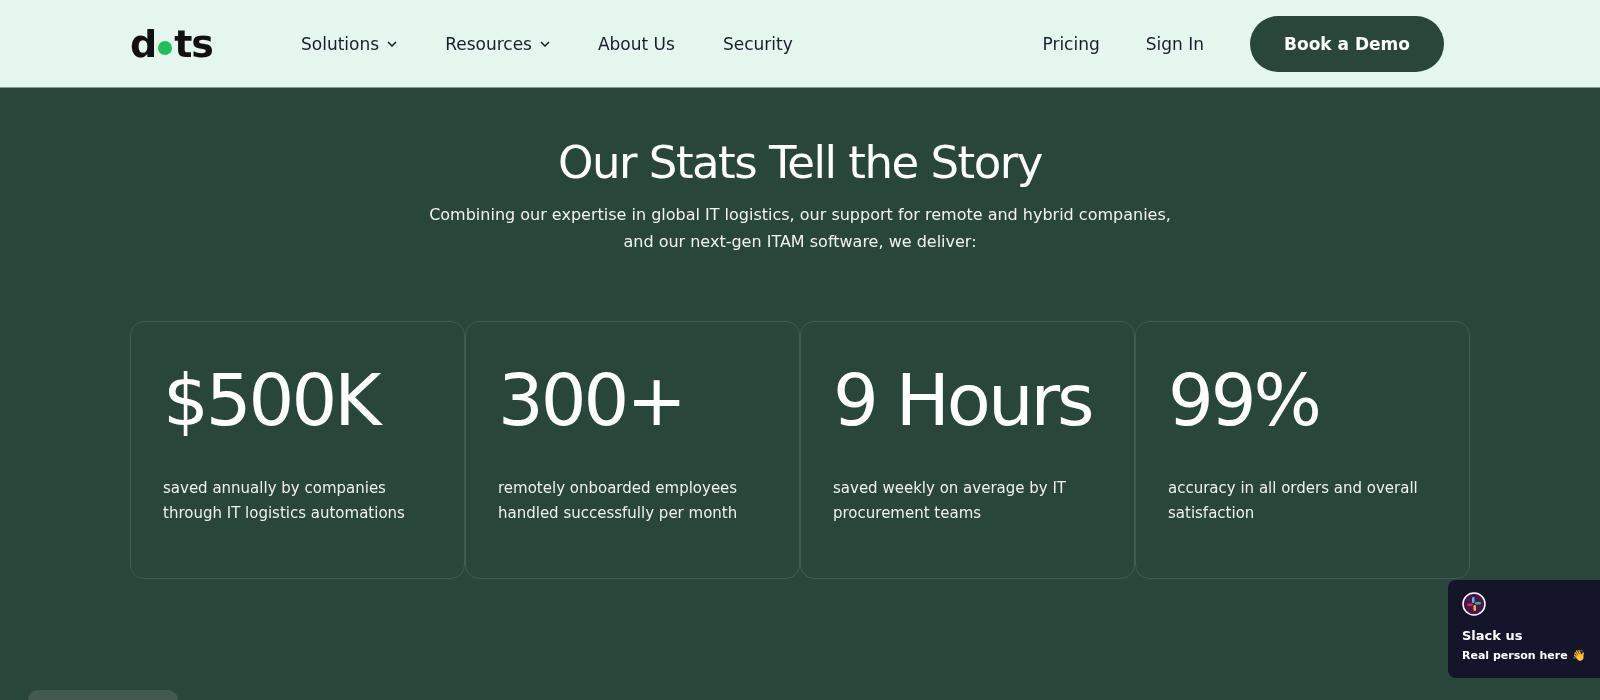 The height and width of the screenshot is (700, 1600). I want to click on nav-link: Pricing, so click(1071, 43).